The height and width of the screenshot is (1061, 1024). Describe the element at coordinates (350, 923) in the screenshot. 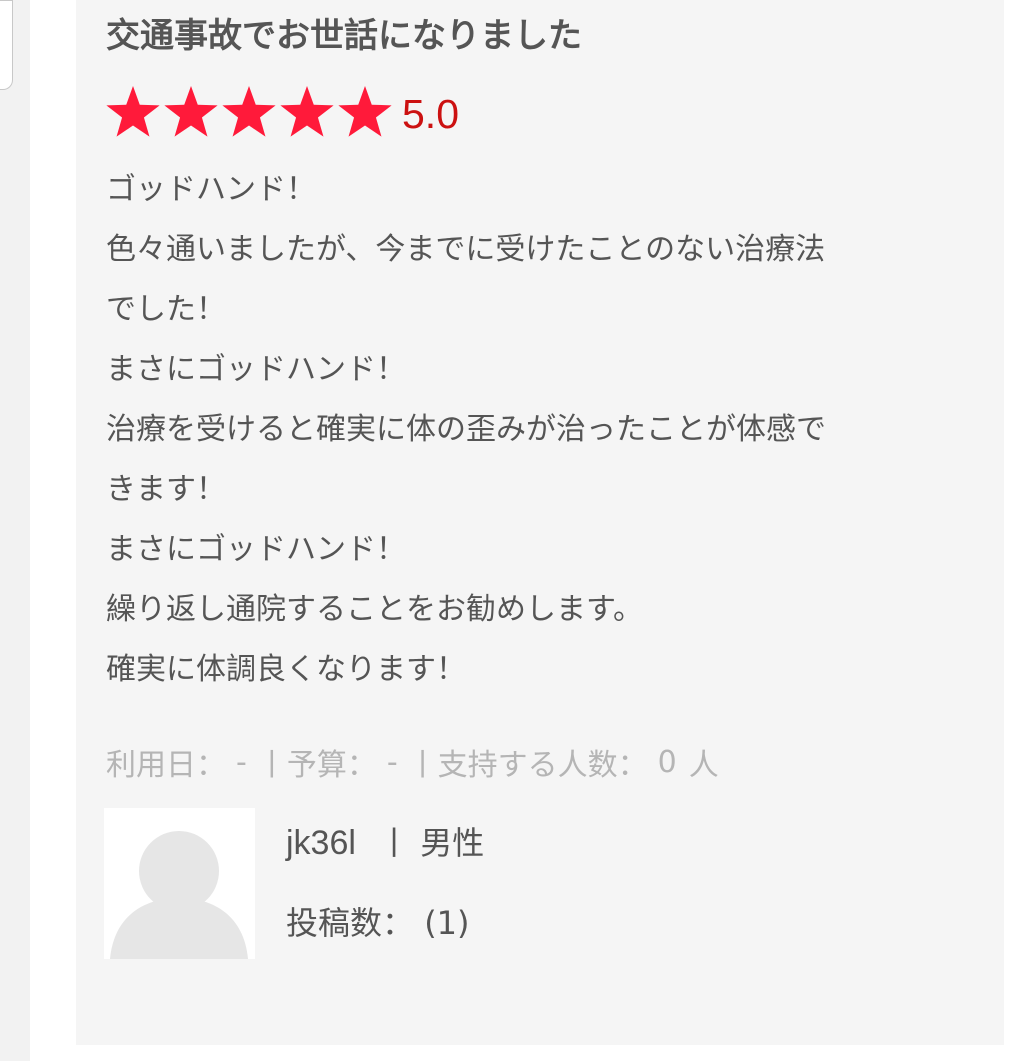

I see `post-count-label: 投稿数：` at that location.